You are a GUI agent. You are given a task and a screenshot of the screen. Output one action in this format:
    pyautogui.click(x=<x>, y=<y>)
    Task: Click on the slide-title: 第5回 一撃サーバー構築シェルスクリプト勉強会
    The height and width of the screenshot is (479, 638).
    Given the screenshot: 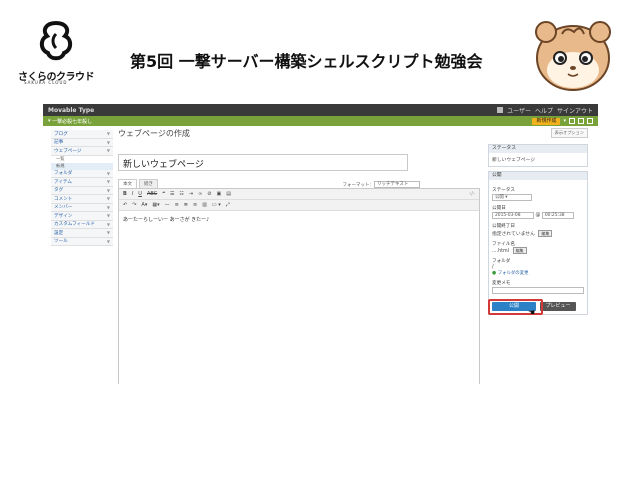 What is the action you would take?
    pyautogui.click(x=306, y=61)
    